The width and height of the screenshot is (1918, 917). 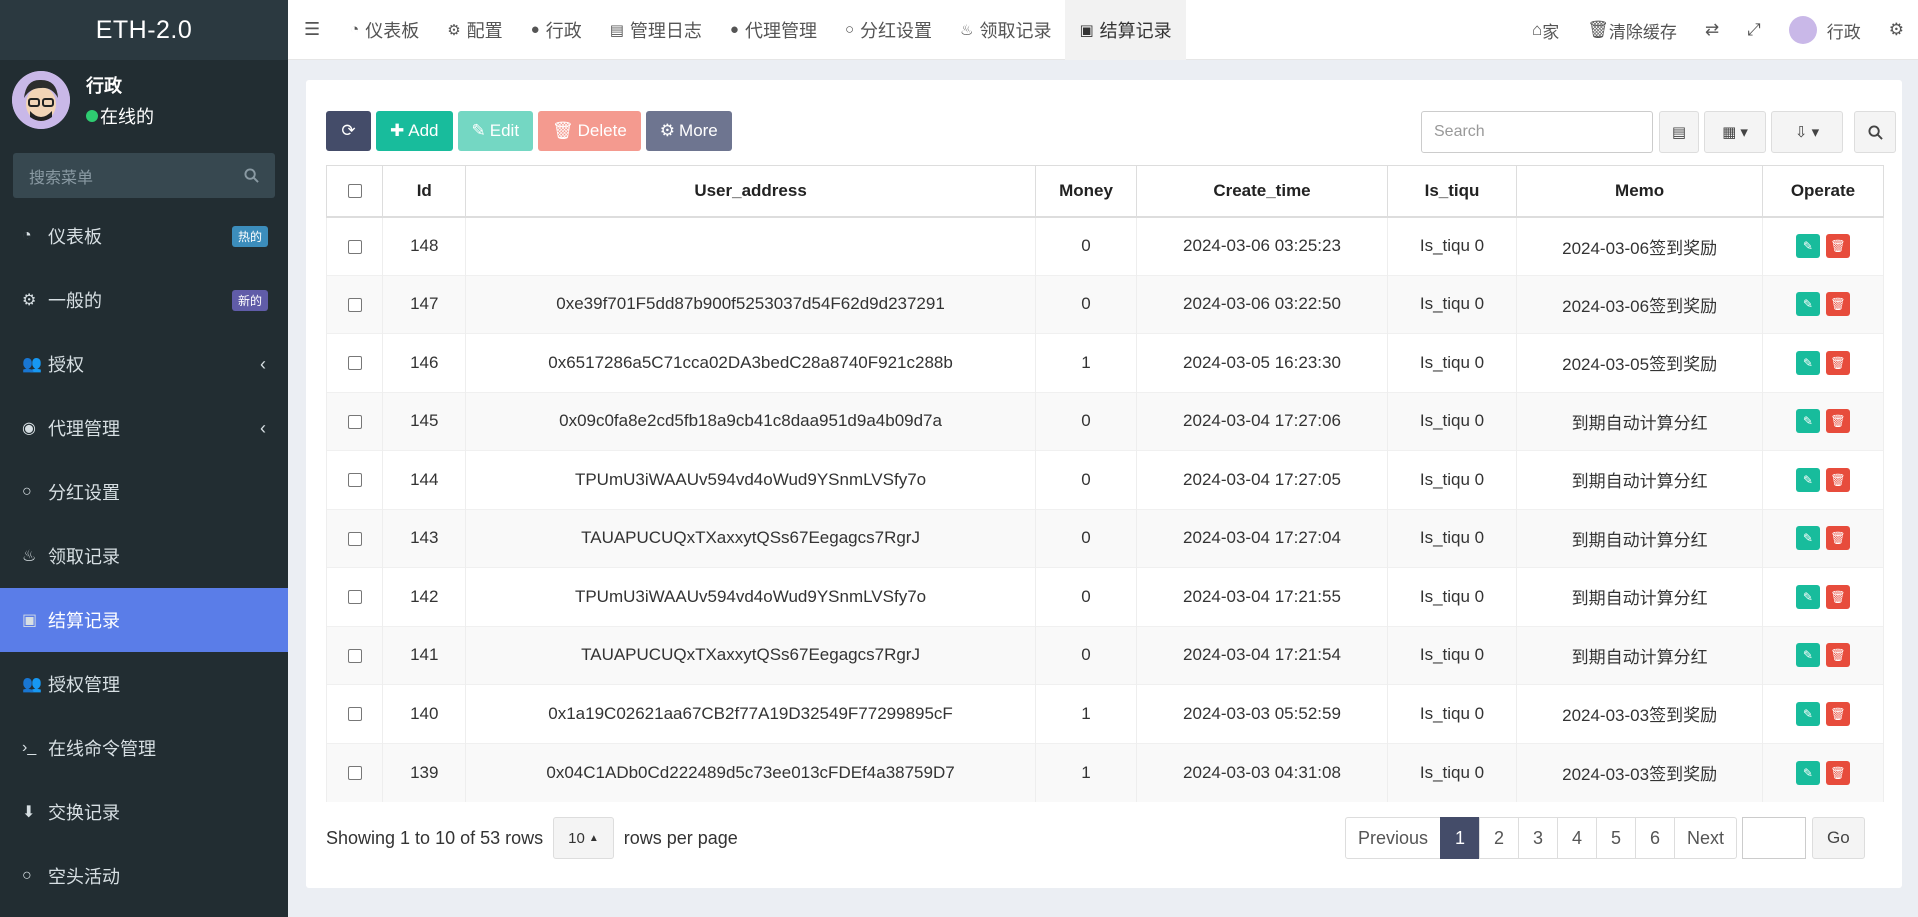 I want to click on add-button: ✚ Add, so click(x=414, y=131).